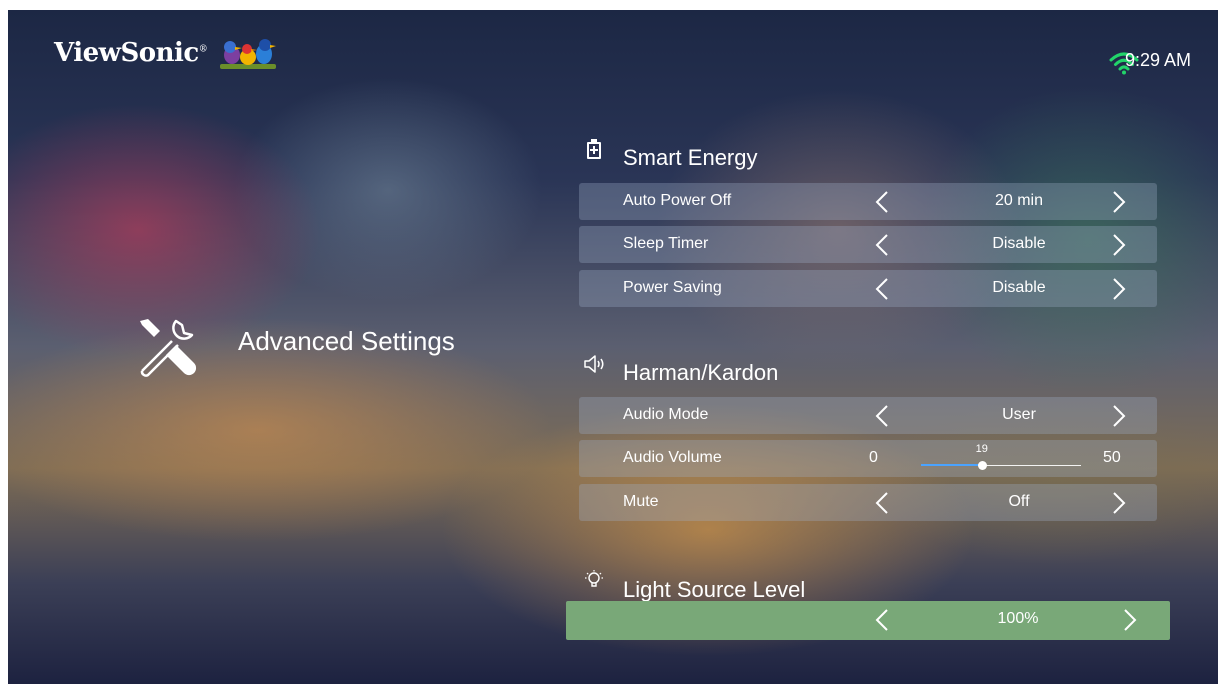 This screenshot has width=1226, height=690. What do you see at coordinates (951, 465) in the screenshot?
I see `slider-fill` at bounding box center [951, 465].